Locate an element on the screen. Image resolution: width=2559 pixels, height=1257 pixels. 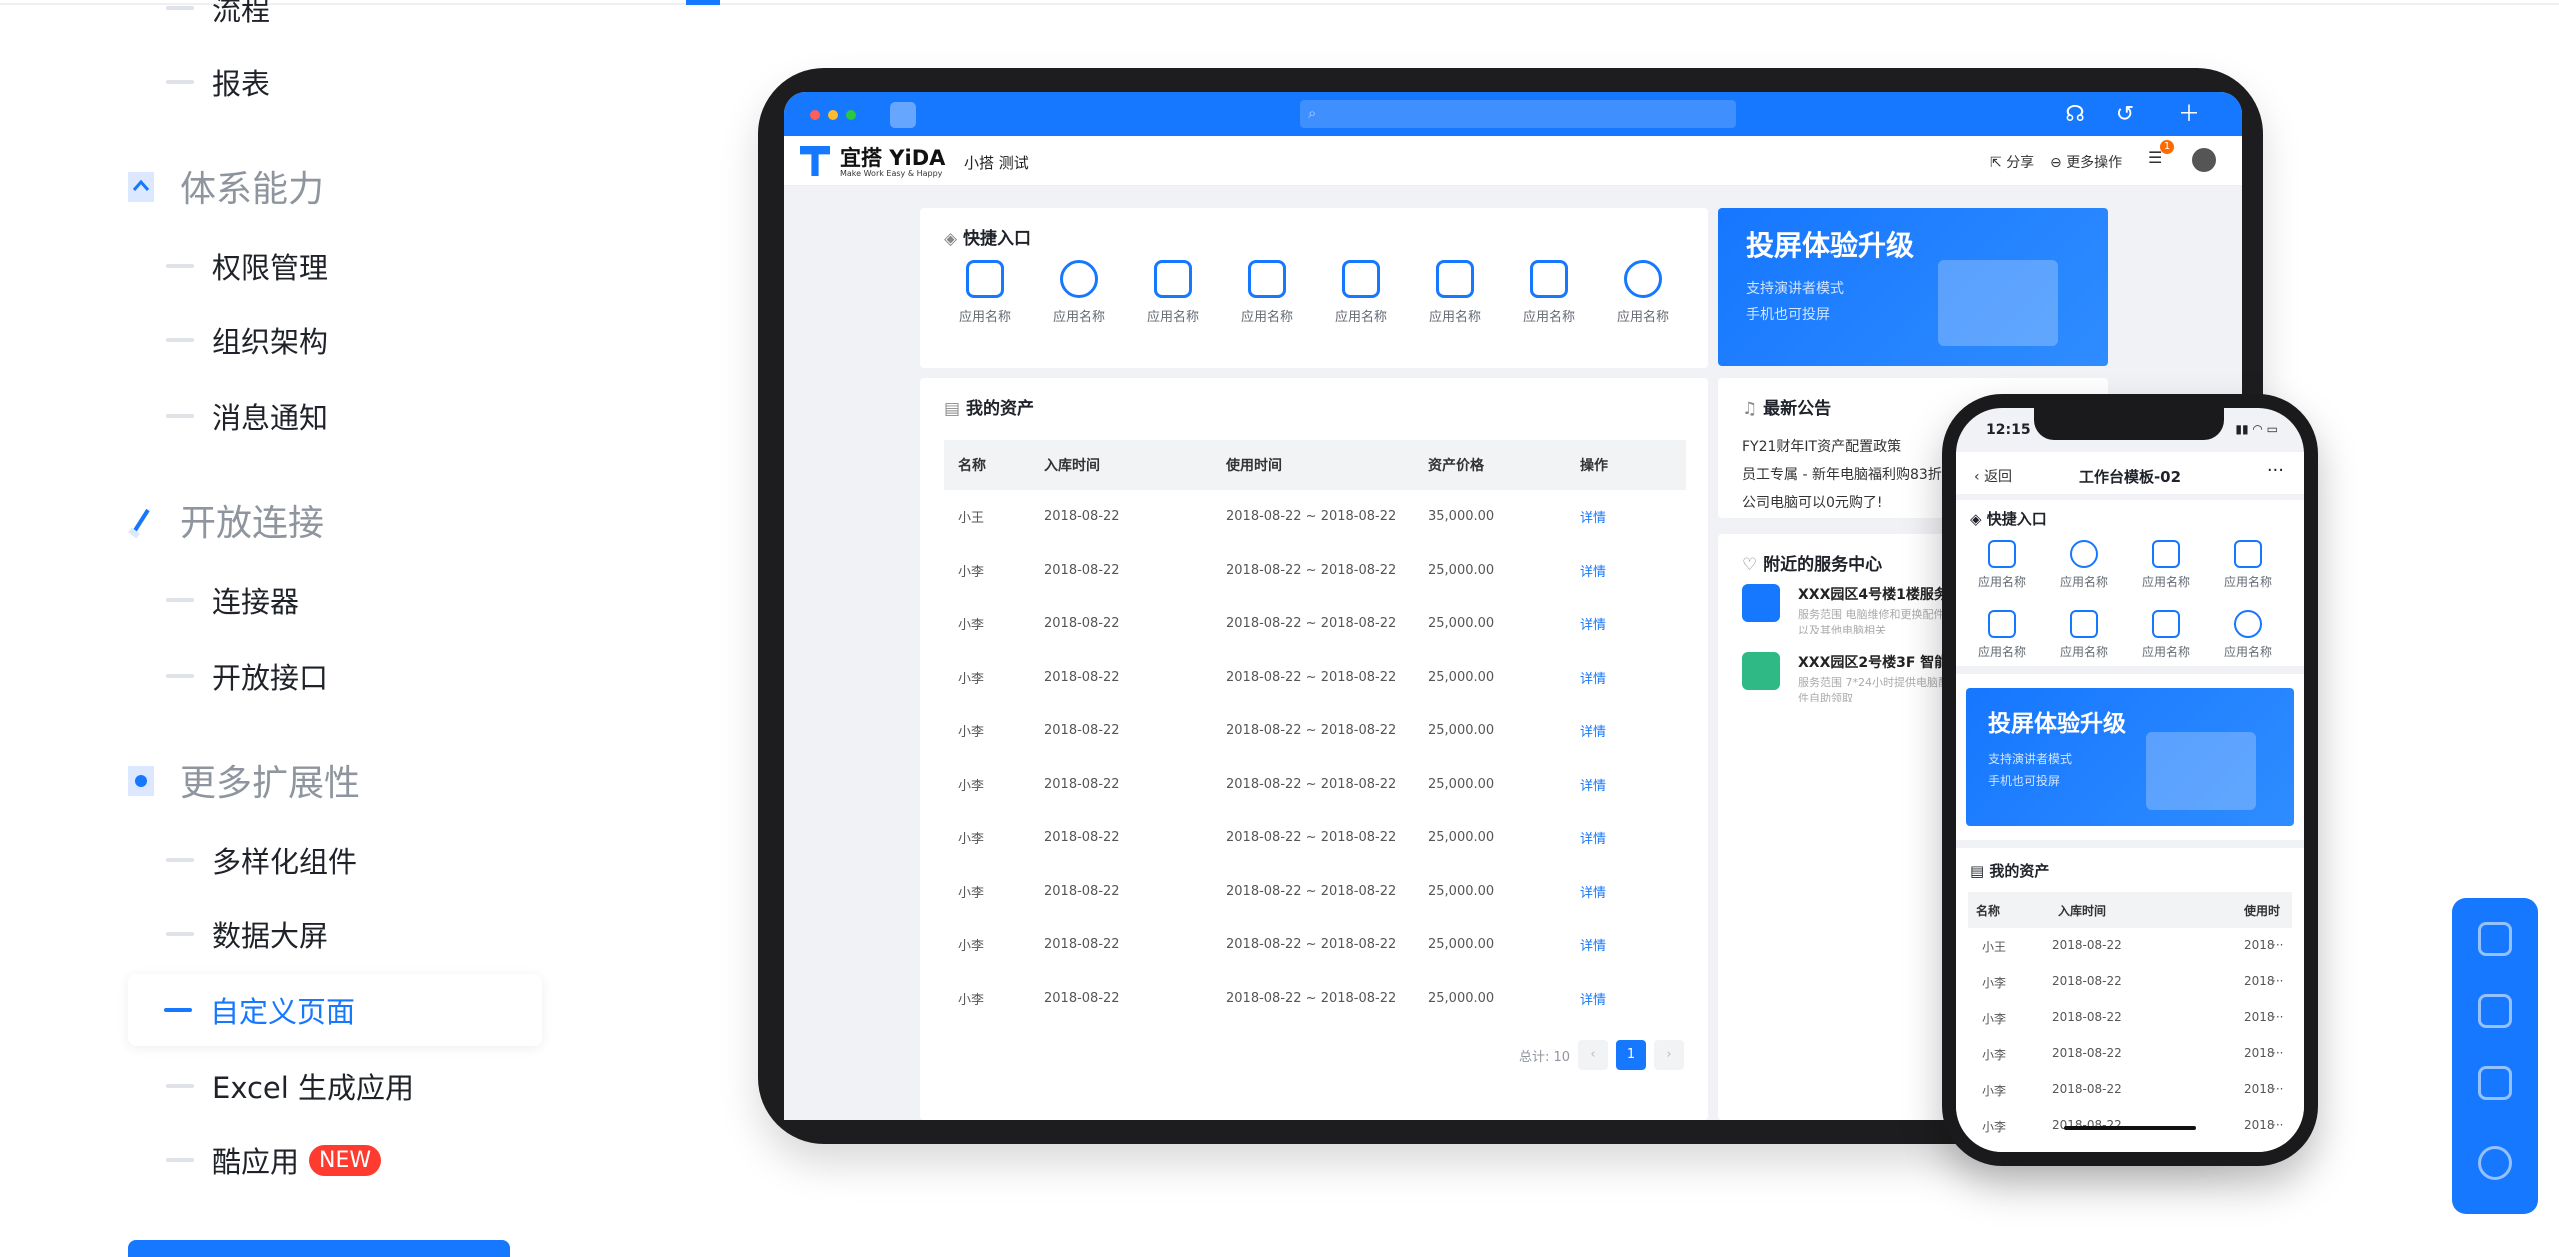
more-icon: ··· is located at coordinates (2275, 470).